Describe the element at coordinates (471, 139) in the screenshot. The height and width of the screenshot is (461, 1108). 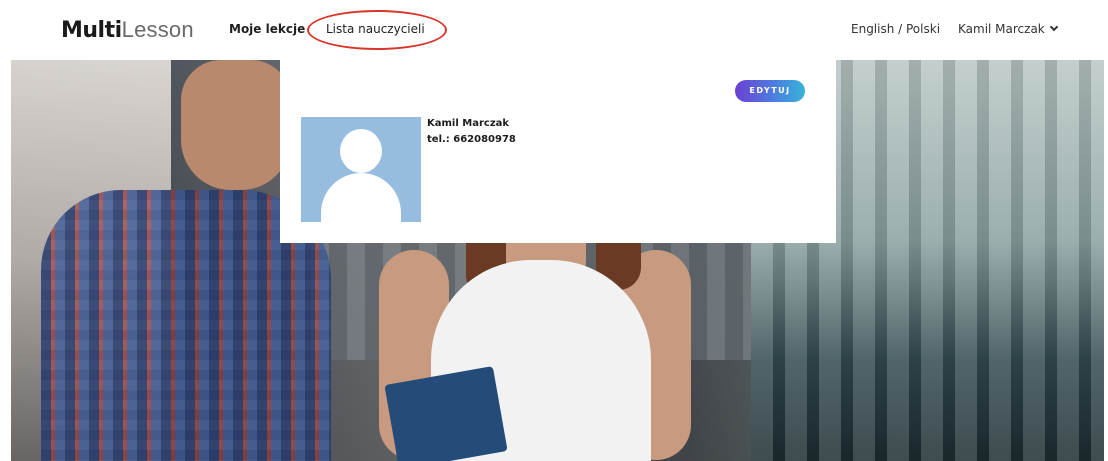
I see `profile-phone: tel.: 662080978` at that location.